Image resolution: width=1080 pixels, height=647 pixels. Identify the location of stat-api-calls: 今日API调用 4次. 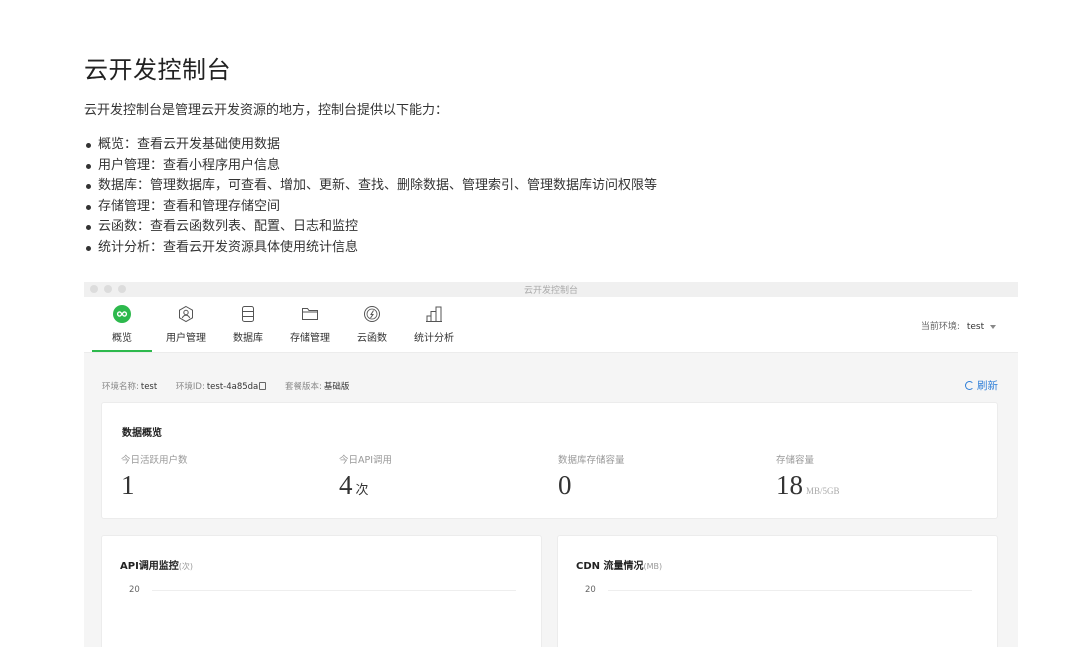
(365, 478).